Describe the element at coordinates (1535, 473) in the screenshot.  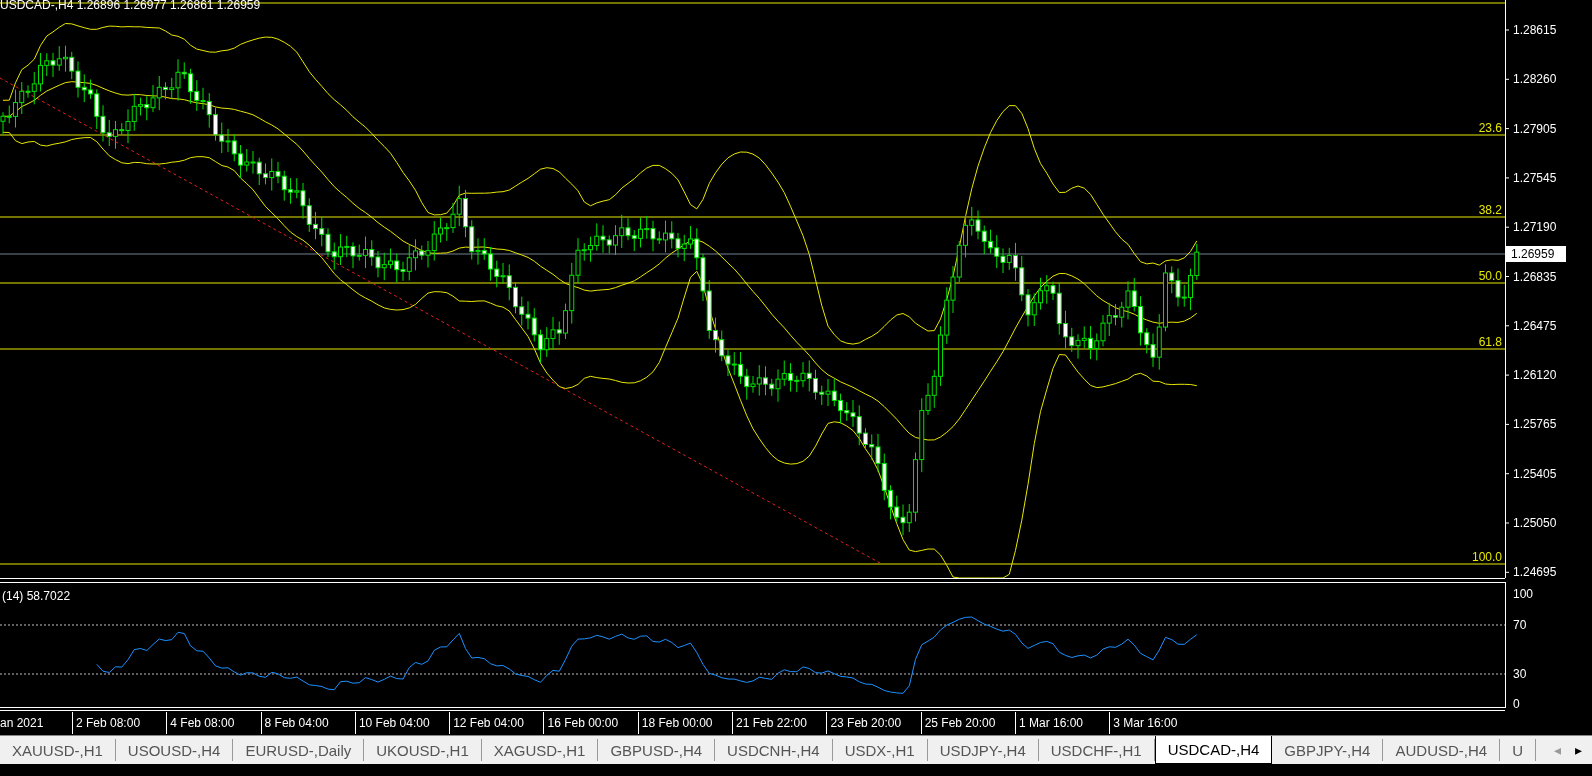
I see `price-axis-label: 1.25405` at that location.